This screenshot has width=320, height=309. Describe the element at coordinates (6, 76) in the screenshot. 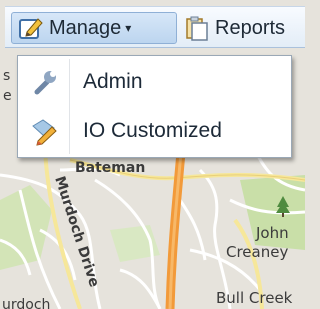

I see `map-label-partial: s` at that location.